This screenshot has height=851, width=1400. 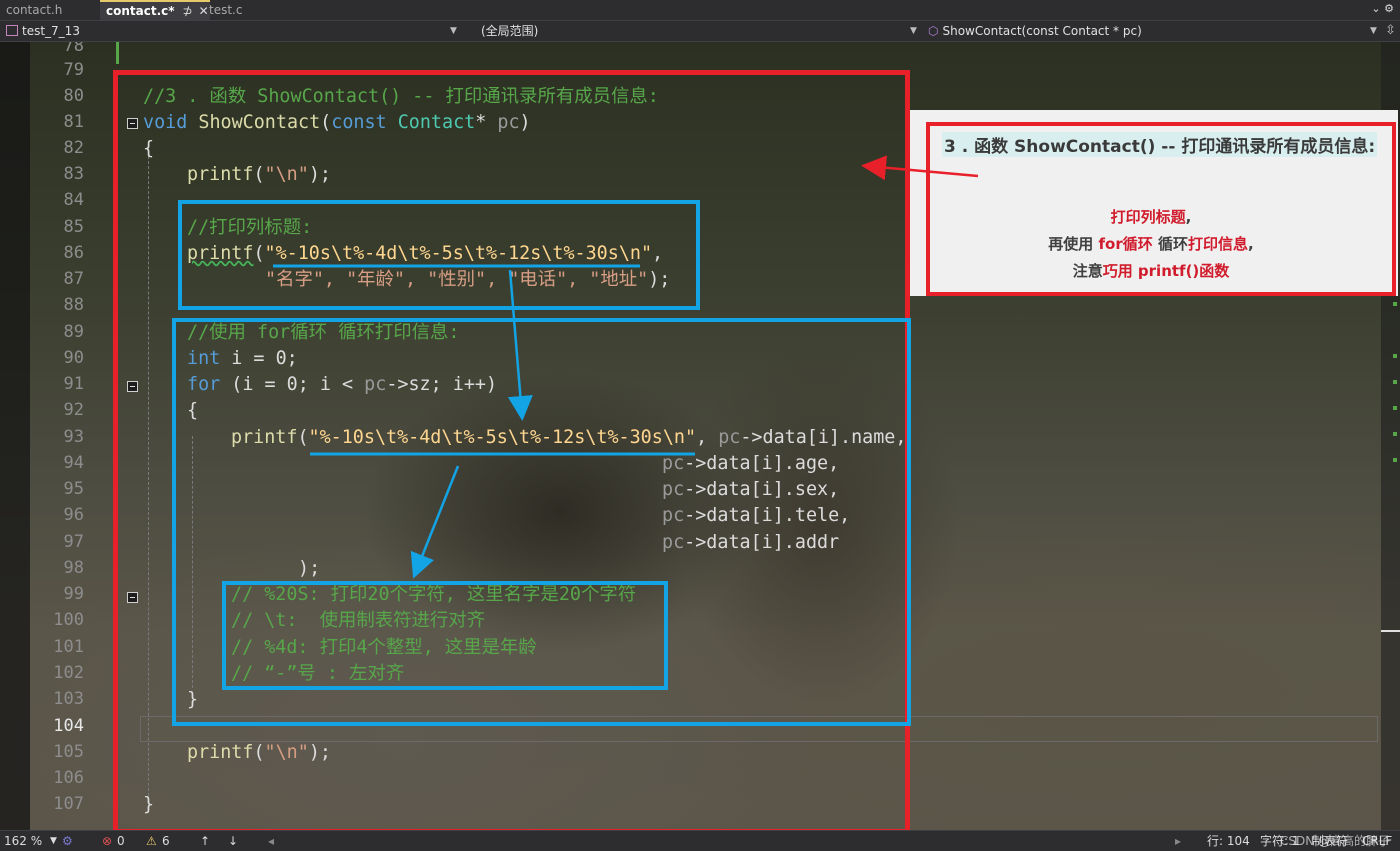 What do you see at coordinates (166, 841) in the screenshot?
I see `warning-count: 6` at bounding box center [166, 841].